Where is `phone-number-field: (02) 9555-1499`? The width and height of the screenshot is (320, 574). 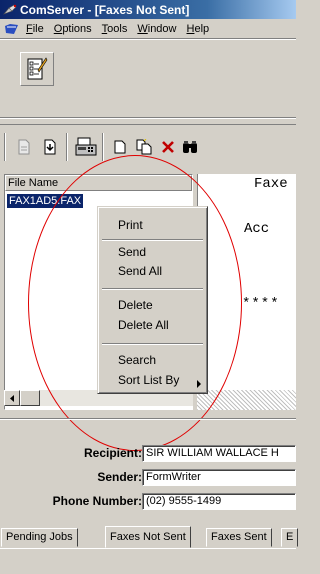
phone-number-field: (02) 9555-1499 is located at coordinates (219, 501).